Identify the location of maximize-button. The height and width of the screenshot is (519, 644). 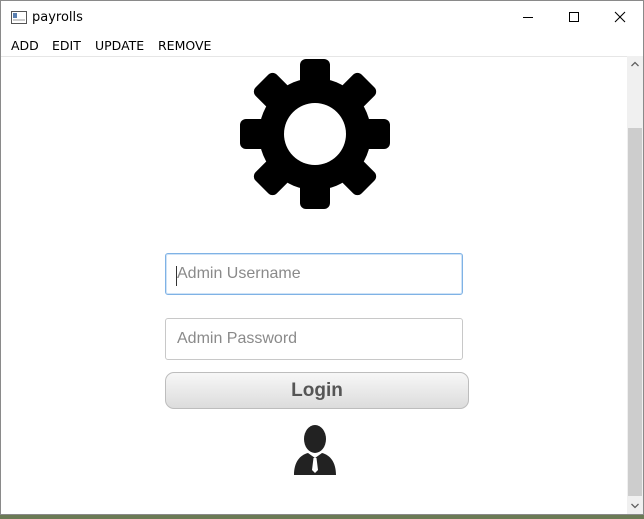
(574, 17).